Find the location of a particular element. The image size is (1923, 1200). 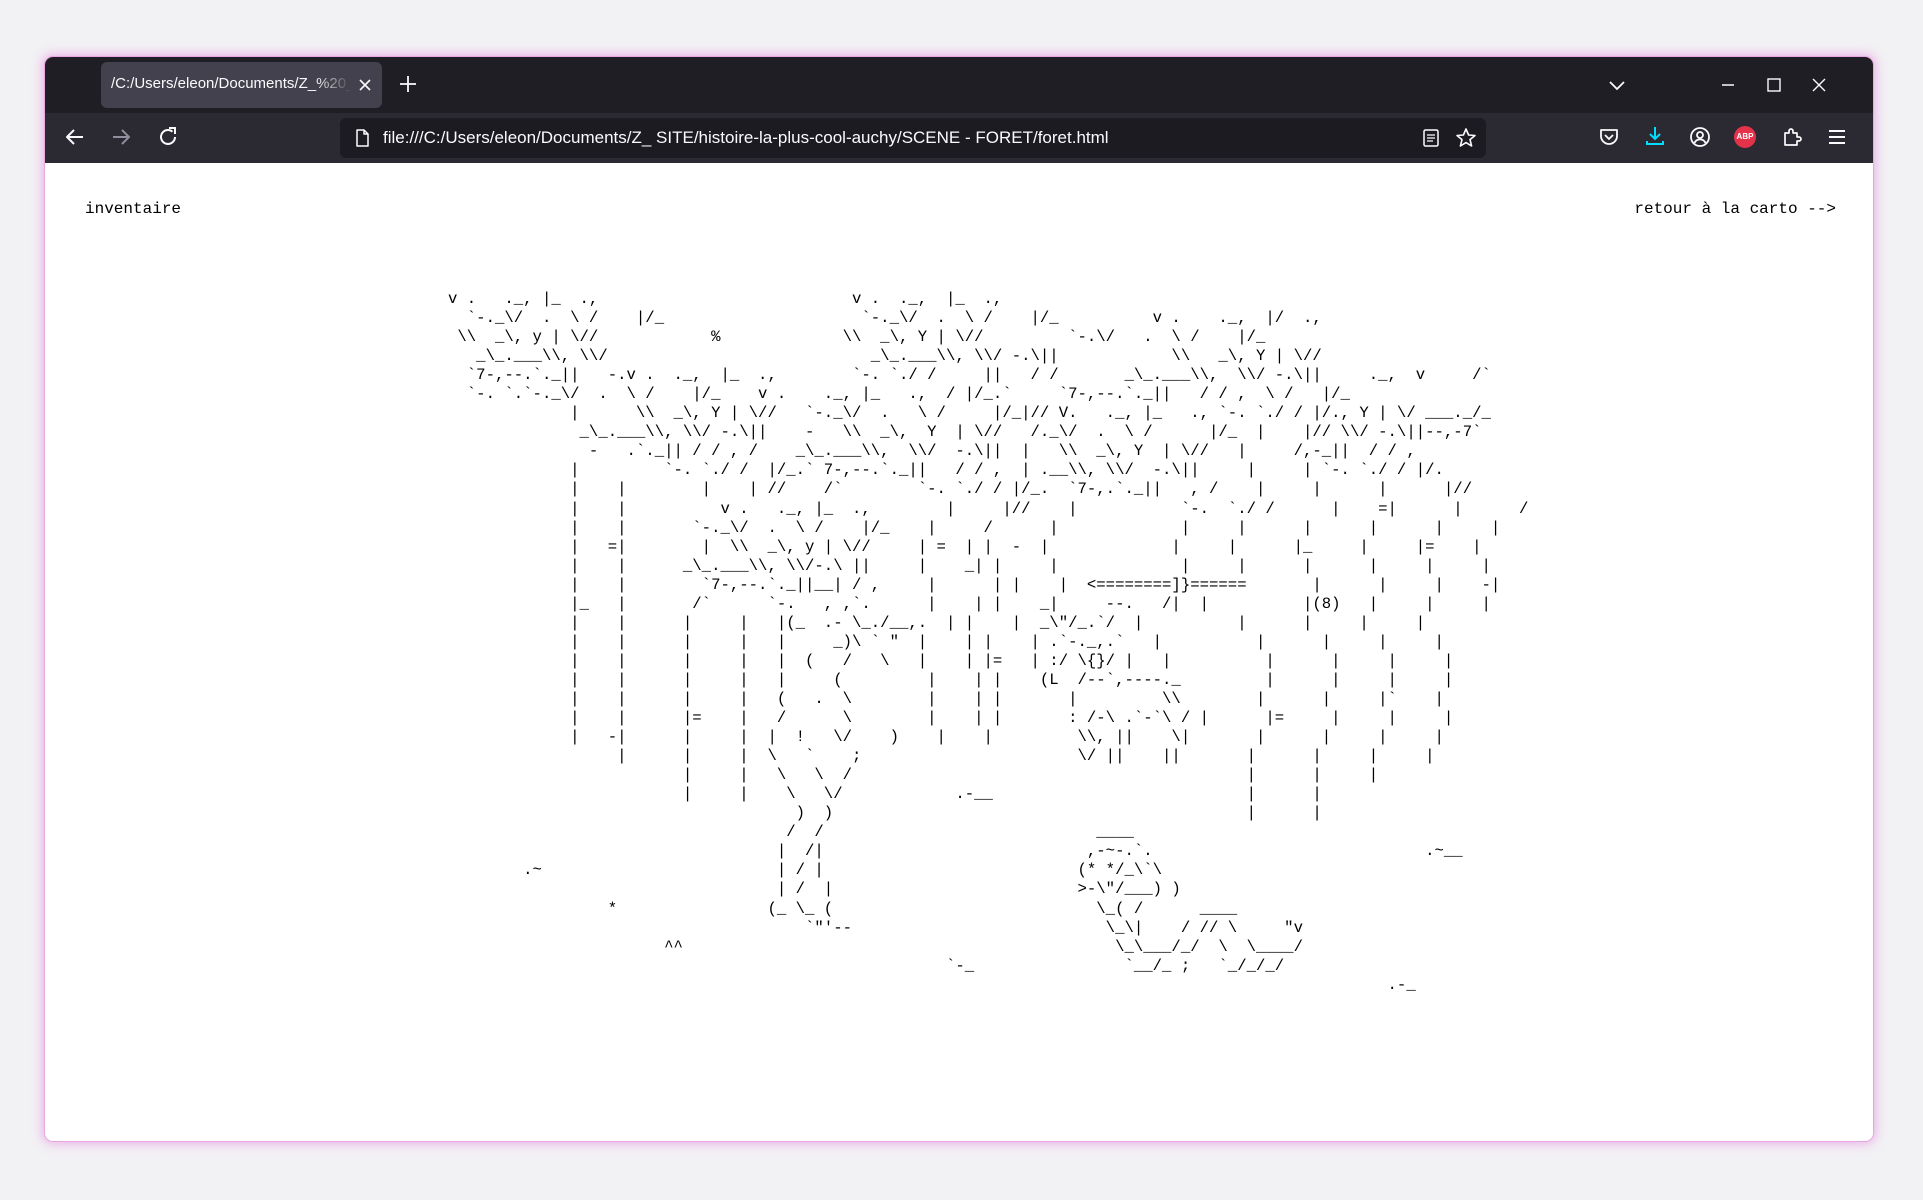

back-arrow-icon is located at coordinates (75, 137).